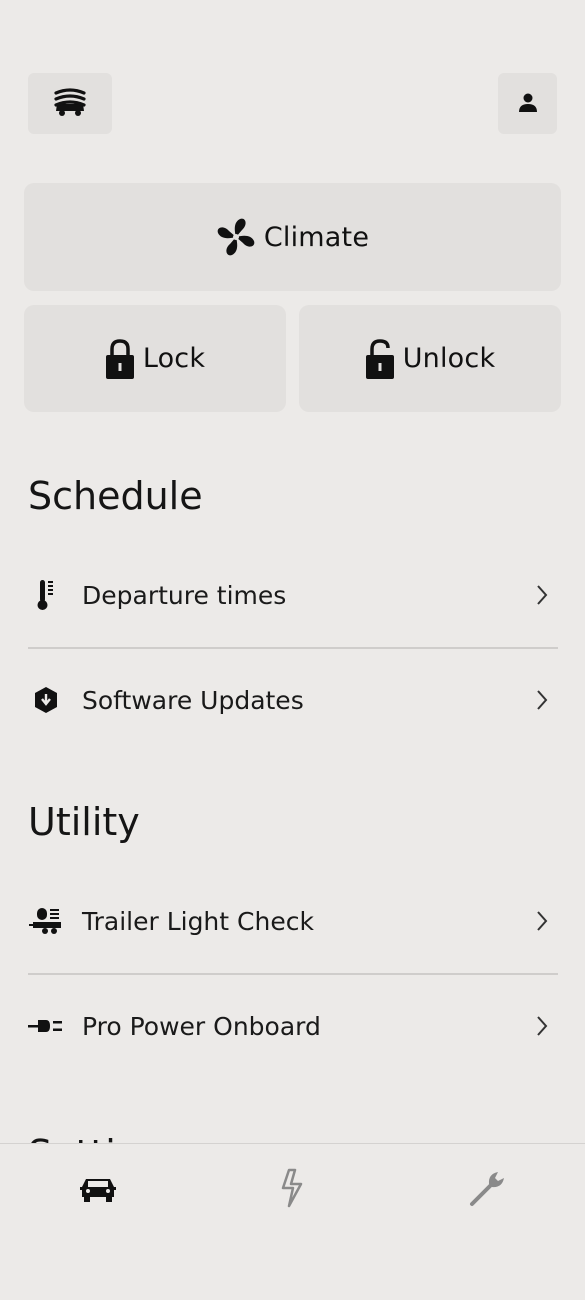 The image size is (585, 1300). I want to click on fan-icon, so click(236, 237).